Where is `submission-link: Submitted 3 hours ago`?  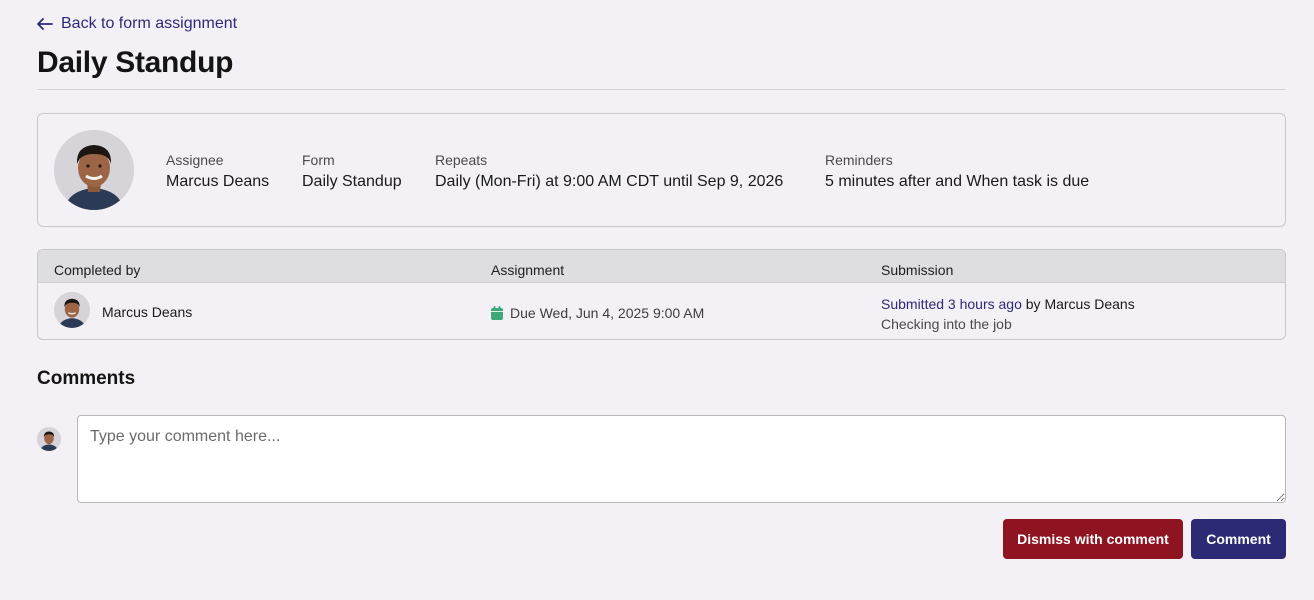
submission-link: Submitted 3 hours ago is located at coordinates (951, 304).